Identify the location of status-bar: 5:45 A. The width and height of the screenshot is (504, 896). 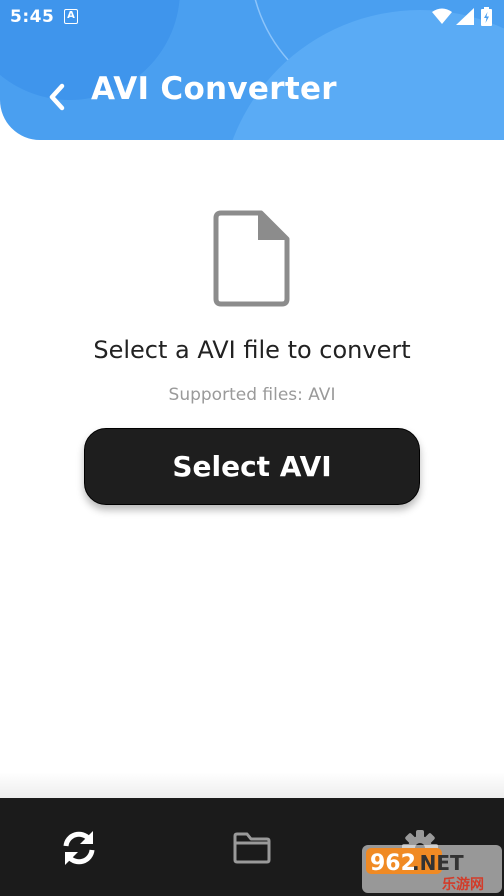
(252, 17).